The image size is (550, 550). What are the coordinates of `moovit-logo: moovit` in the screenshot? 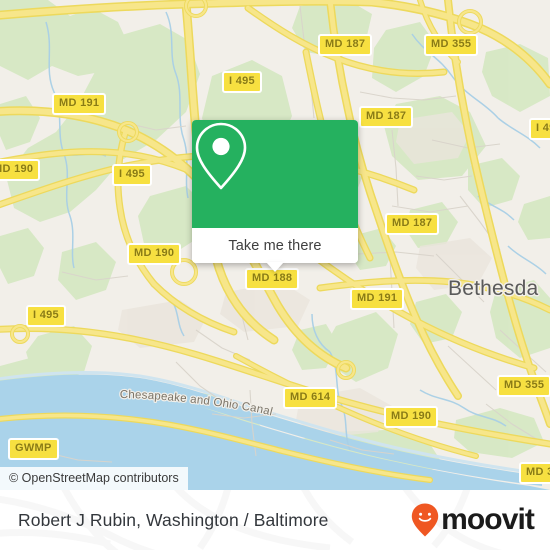 It's located at (472, 520).